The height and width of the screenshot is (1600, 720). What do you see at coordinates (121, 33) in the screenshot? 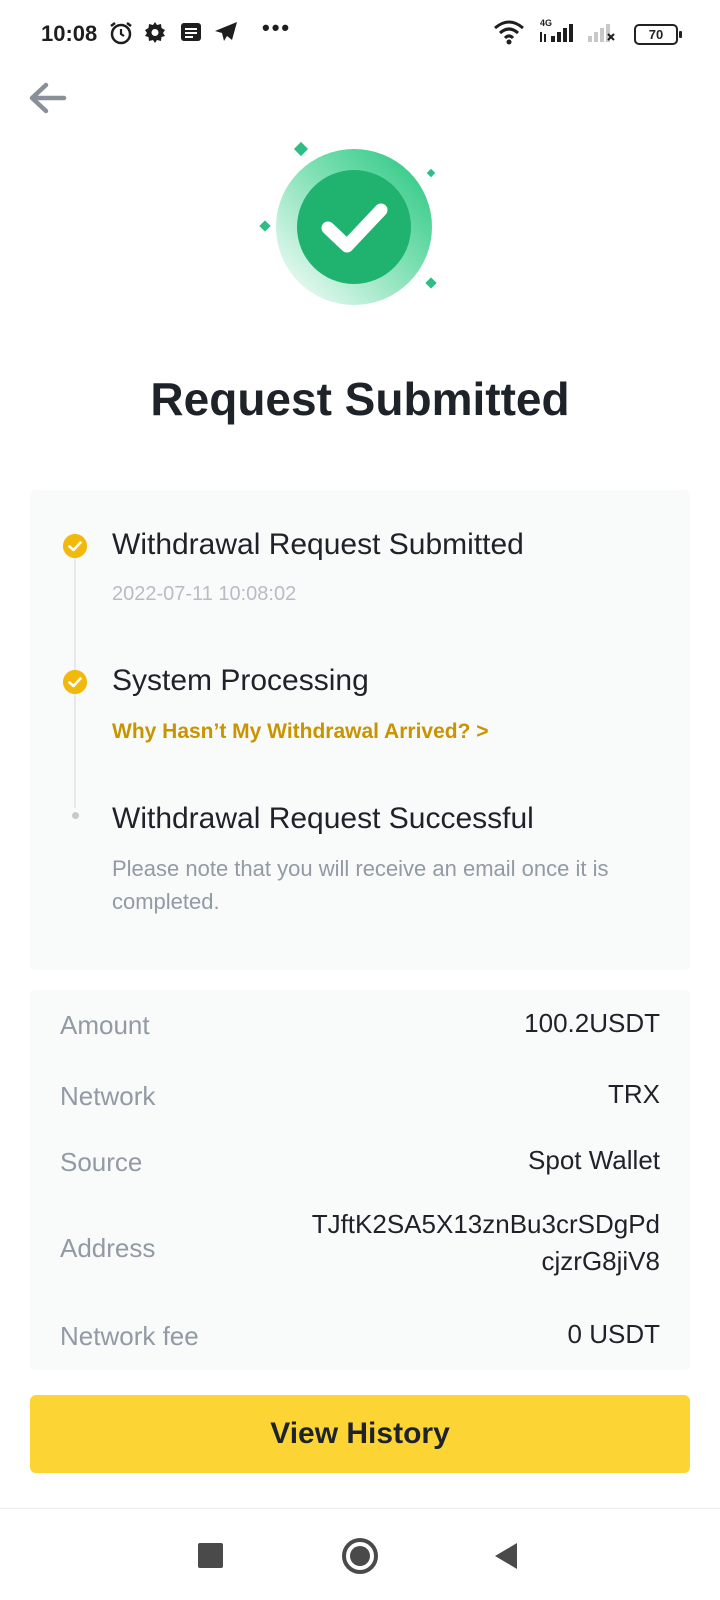
I see `alarm-icon` at bounding box center [121, 33].